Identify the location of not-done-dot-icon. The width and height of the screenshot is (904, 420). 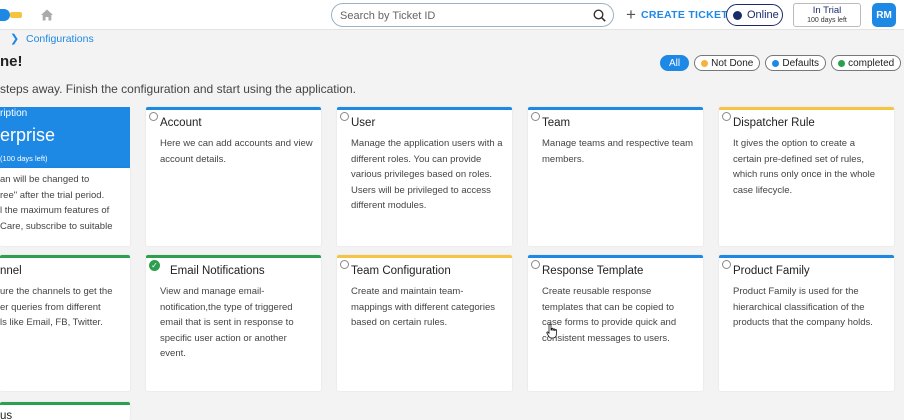
(705, 63).